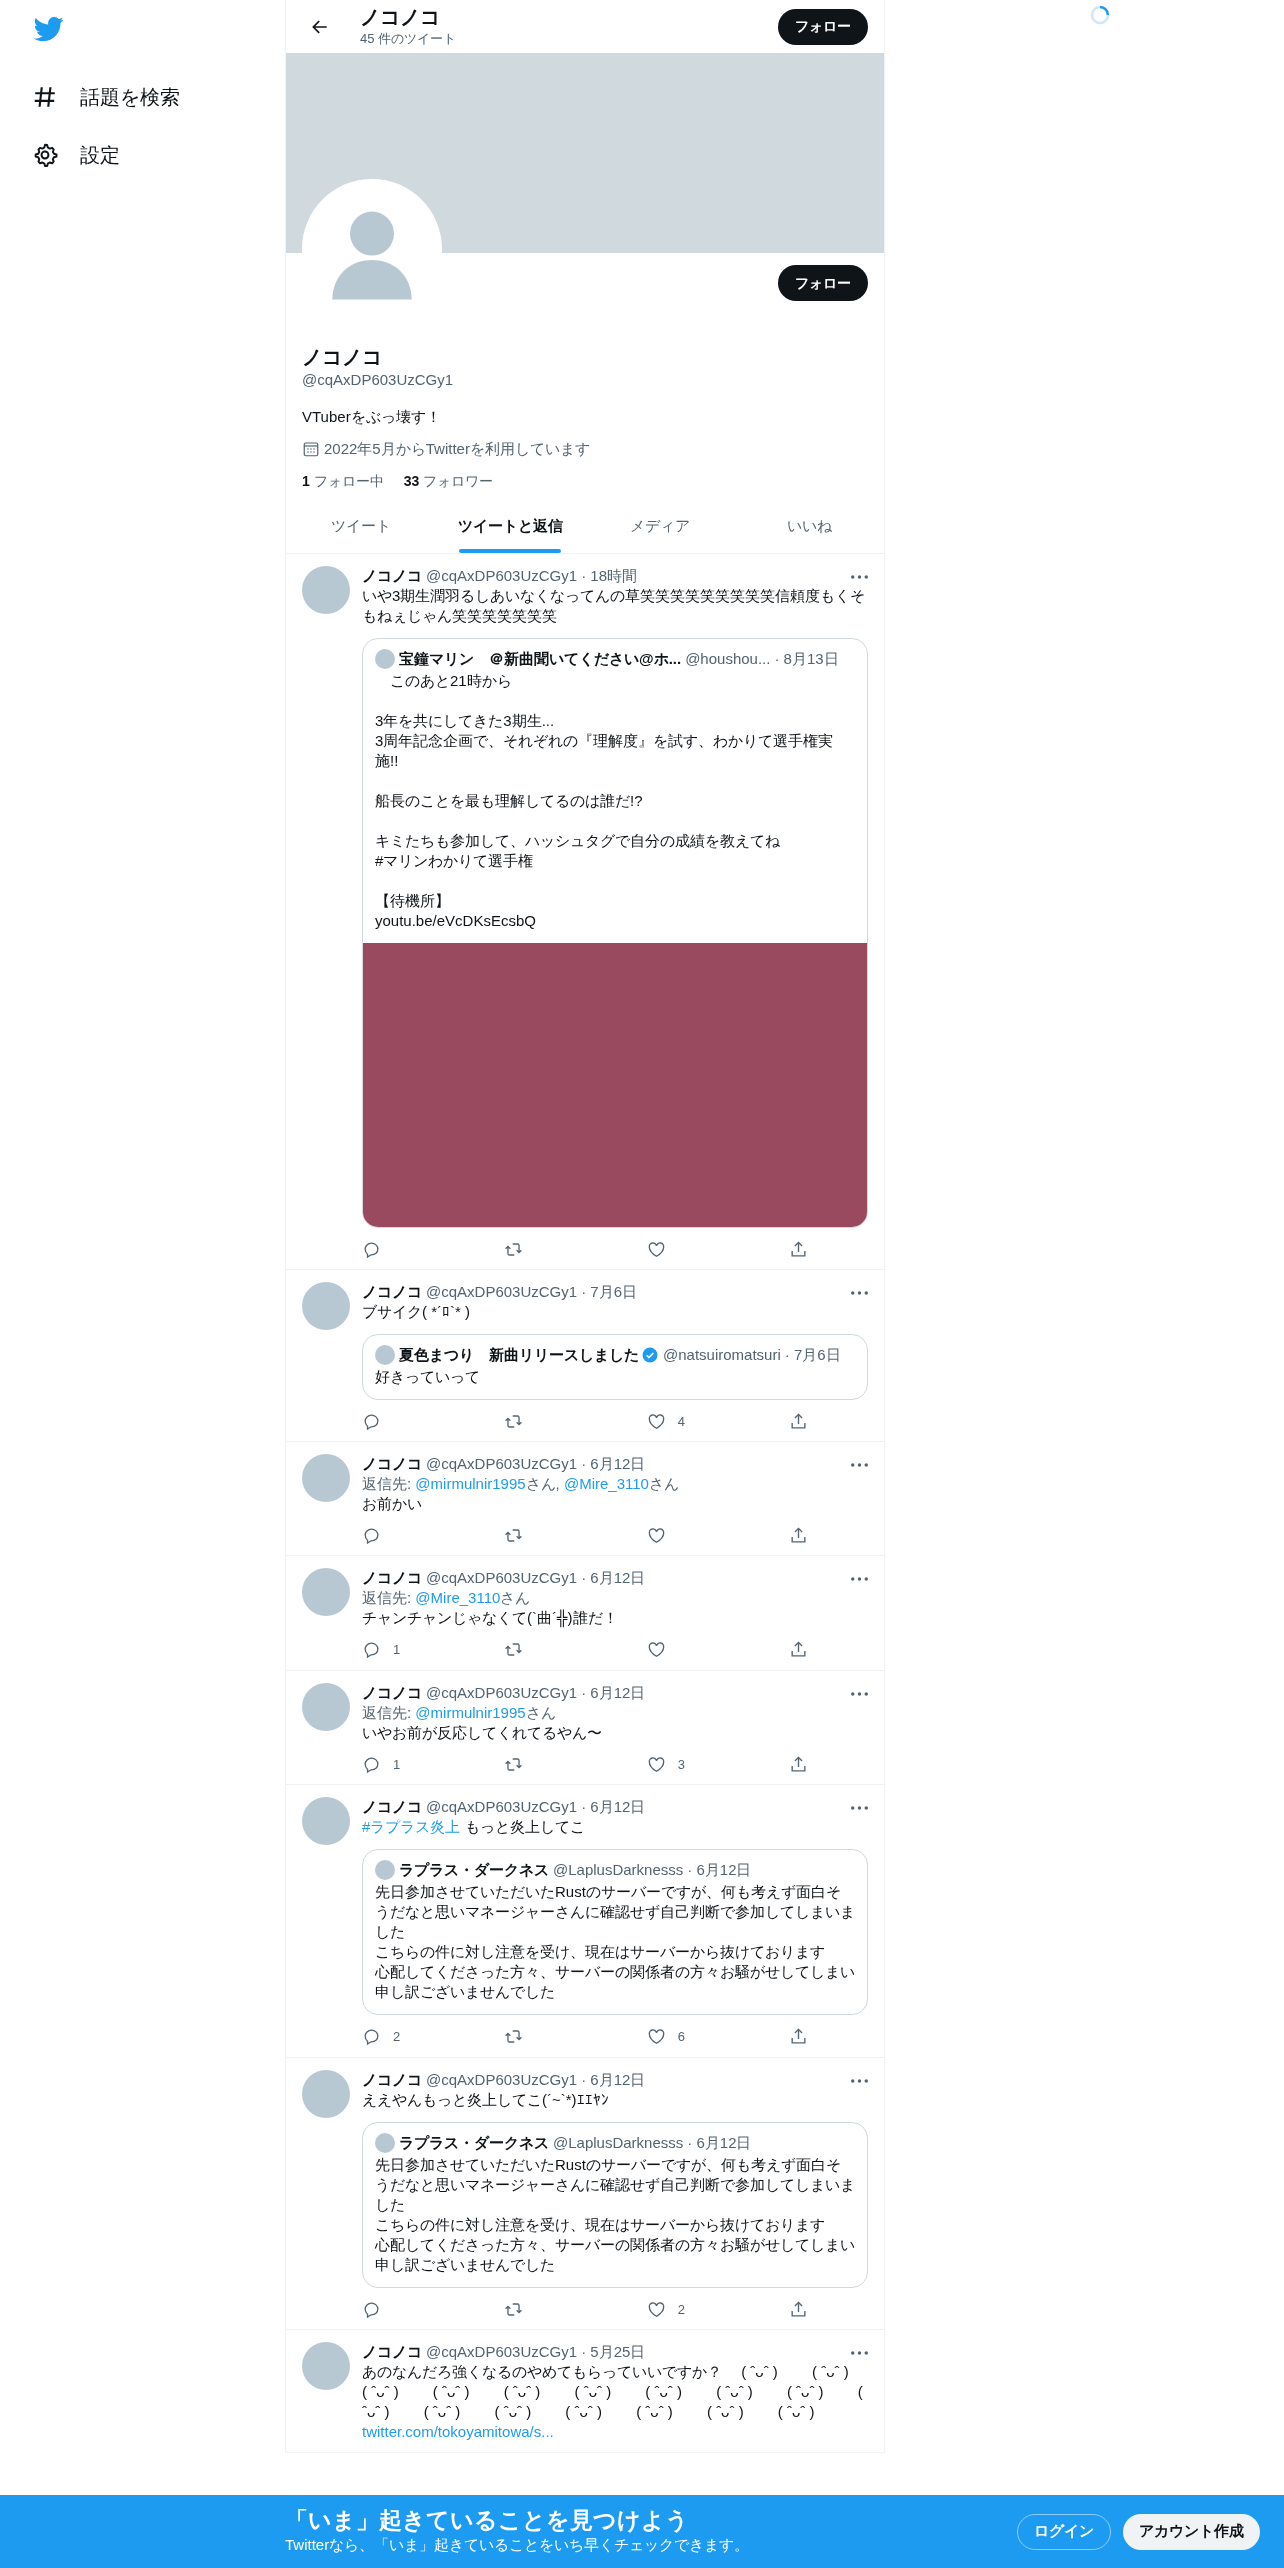 This screenshot has height=2568, width=1284. What do you see at coordinates (474, 1827) in the screenshot?
I see `tweet-text: #ラプラス炎上 もっと炎上してこ` at bounding box center [474, 1827].